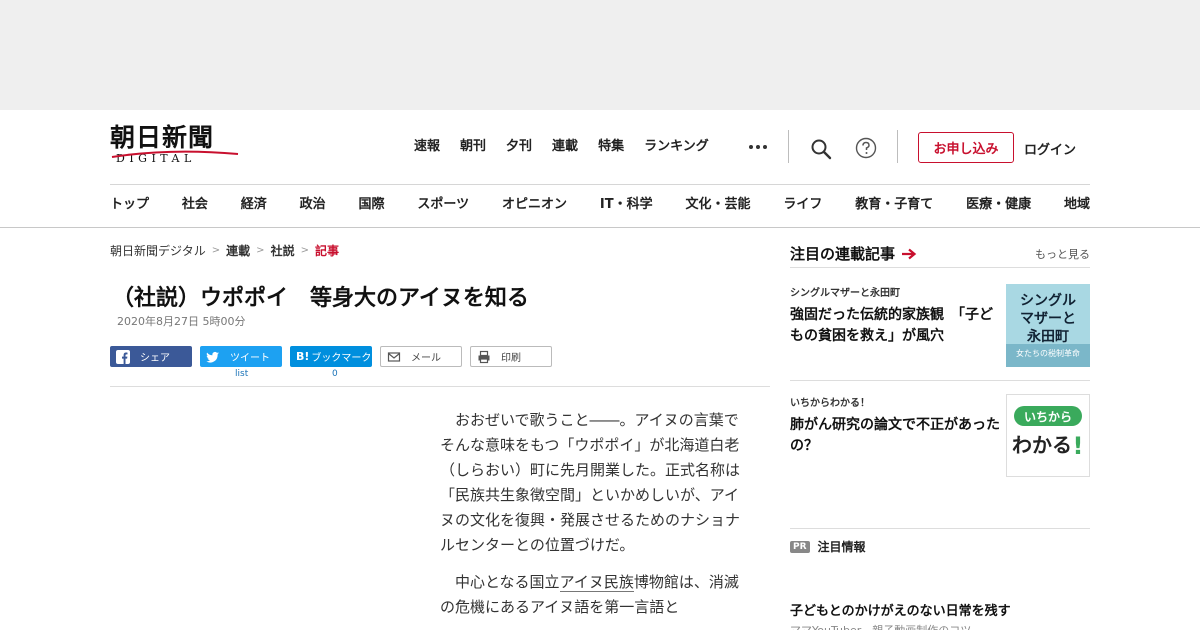 The height and width of the screenshot is (630, 1200). Describe the element at coordinates (176, 147) in the screenshot. I see `site-logo: 朝日新聞 DIGITAL` at that location.